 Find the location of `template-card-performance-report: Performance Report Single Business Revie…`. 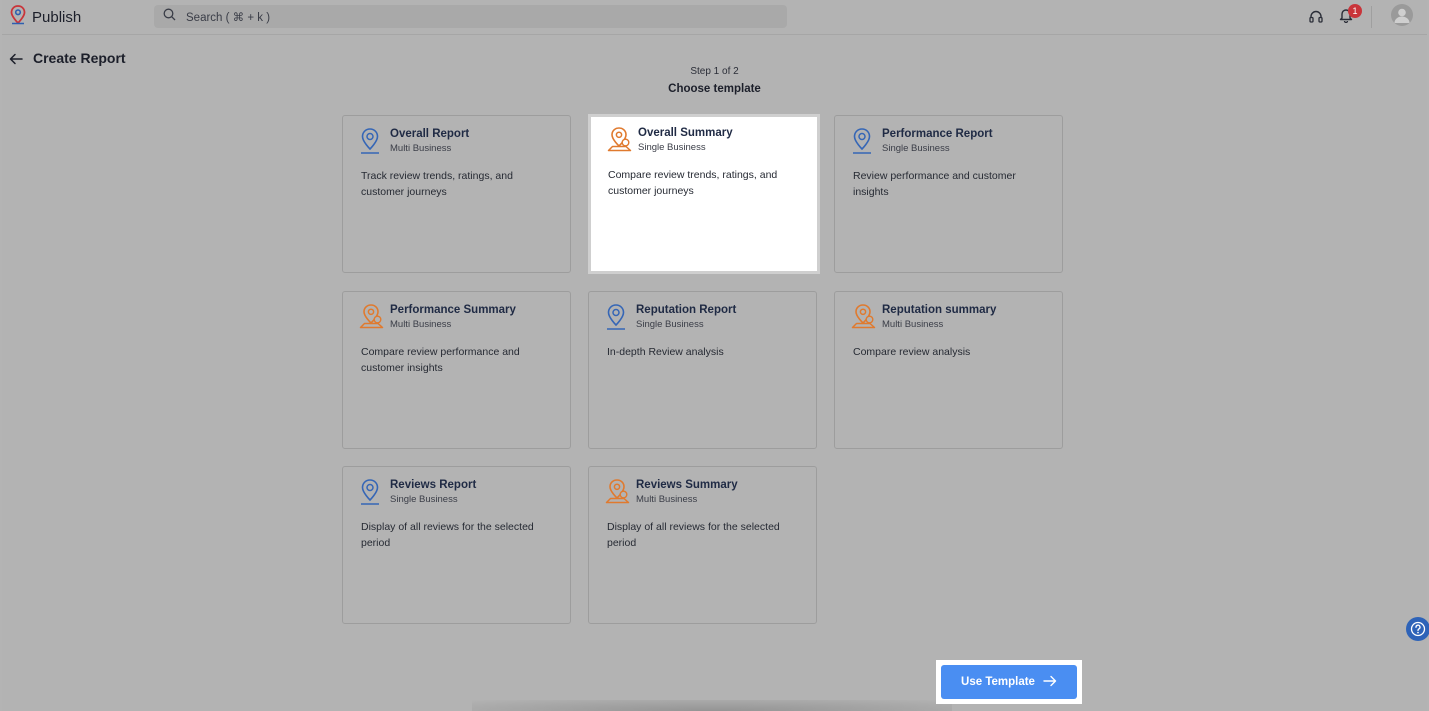

template-card-performance-report: Performance Report Single Business Revie… is located at coordinates (948, 194).